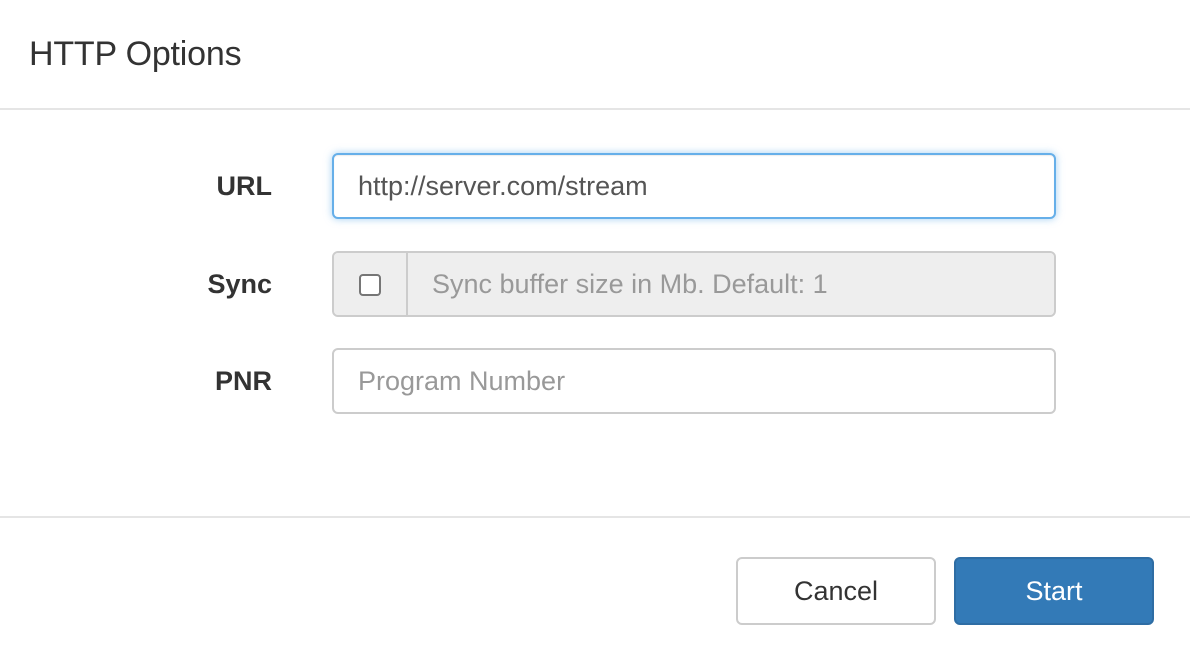  I want to click on pnr-row: PNR, so click(595, 381).